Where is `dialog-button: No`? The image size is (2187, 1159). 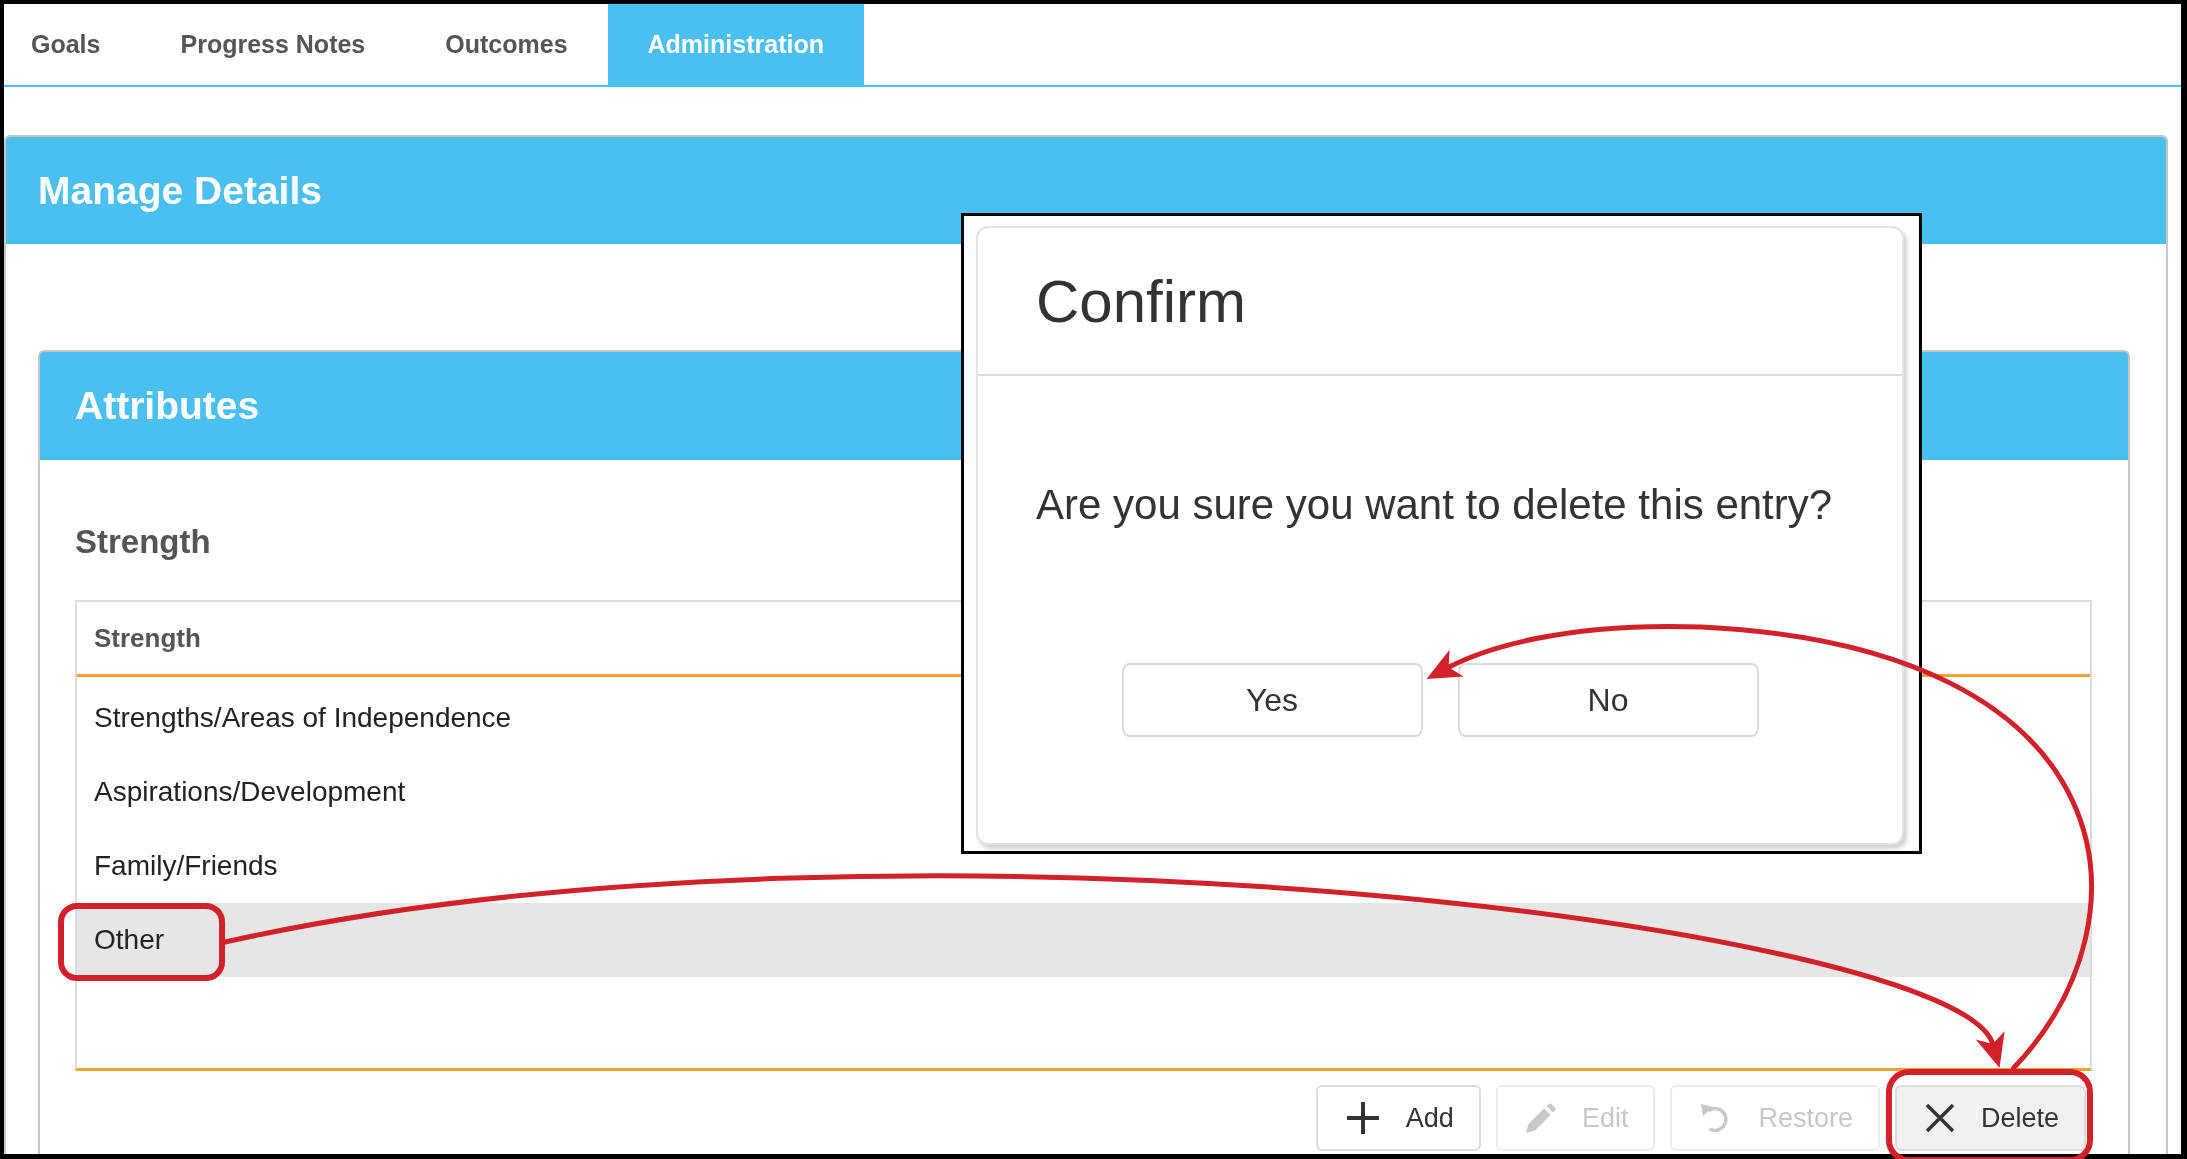
dialog-button: No is located at coordinates (1608, 700).